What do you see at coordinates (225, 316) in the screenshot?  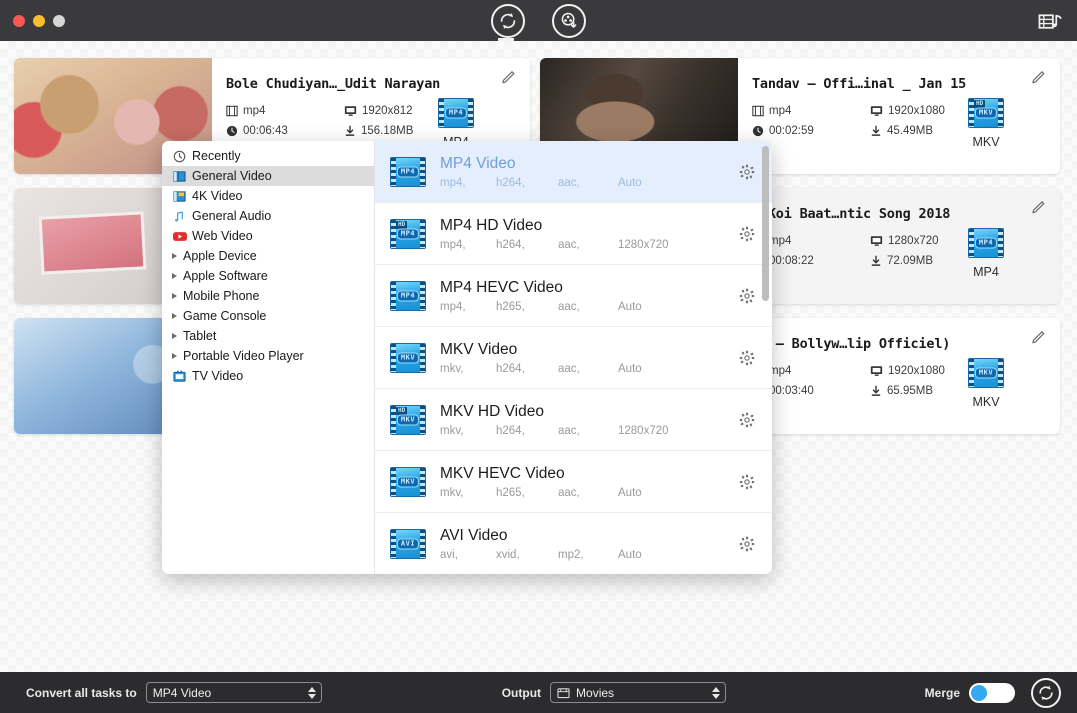 I see `category-label: Game Console` at bounding box center [225, 316].